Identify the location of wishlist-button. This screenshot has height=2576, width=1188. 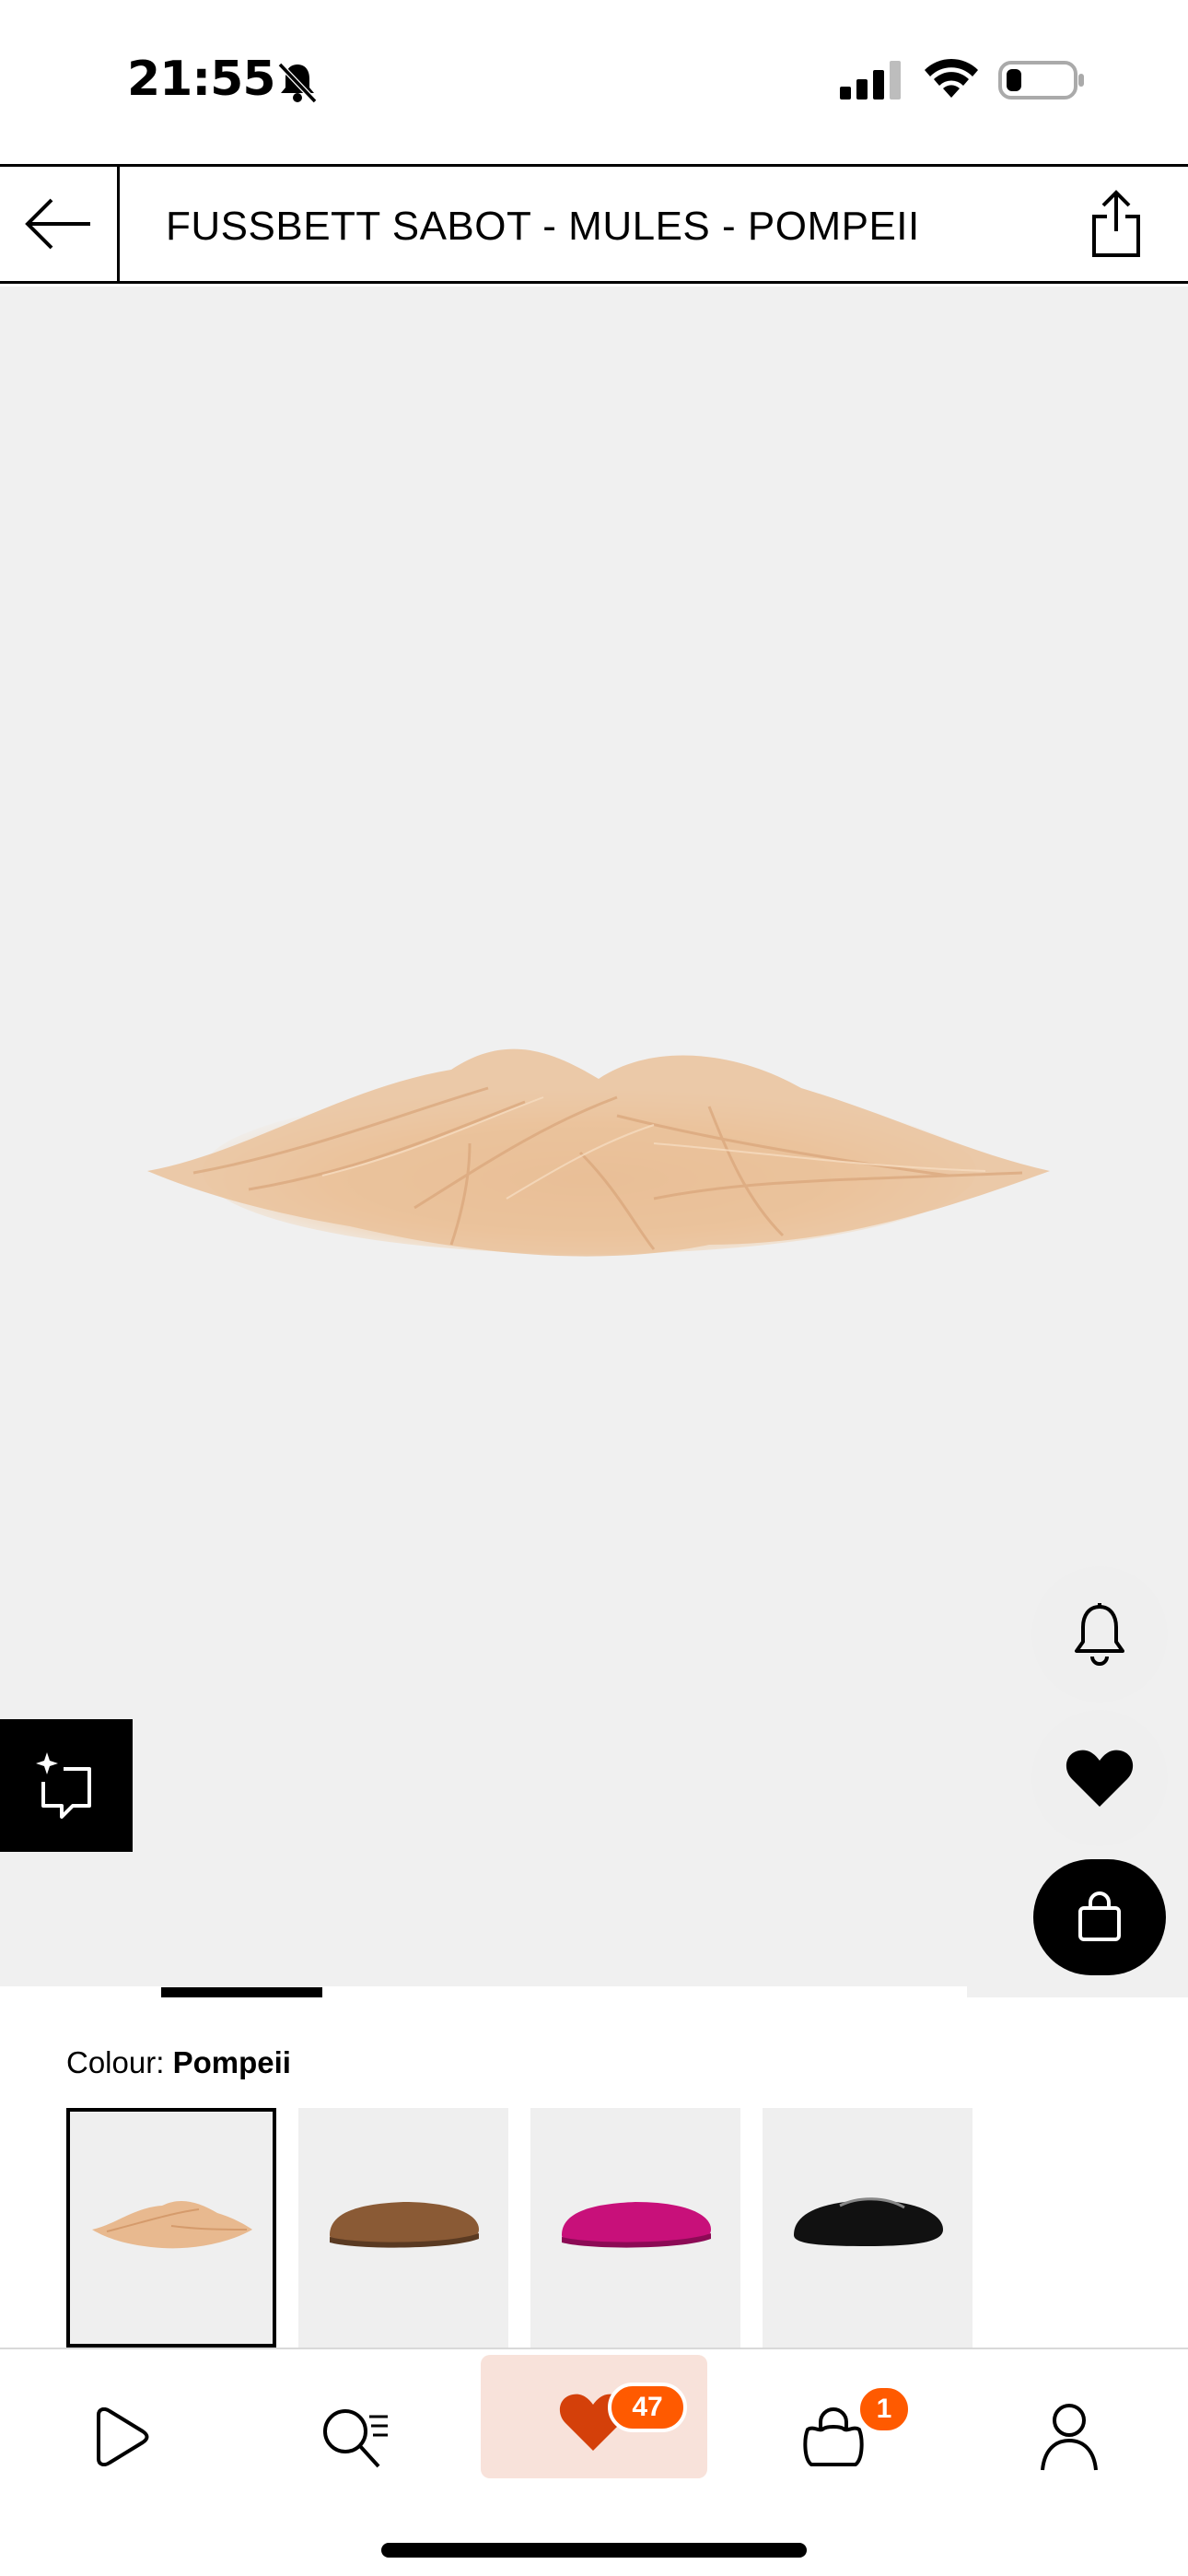
(1099, 1778).